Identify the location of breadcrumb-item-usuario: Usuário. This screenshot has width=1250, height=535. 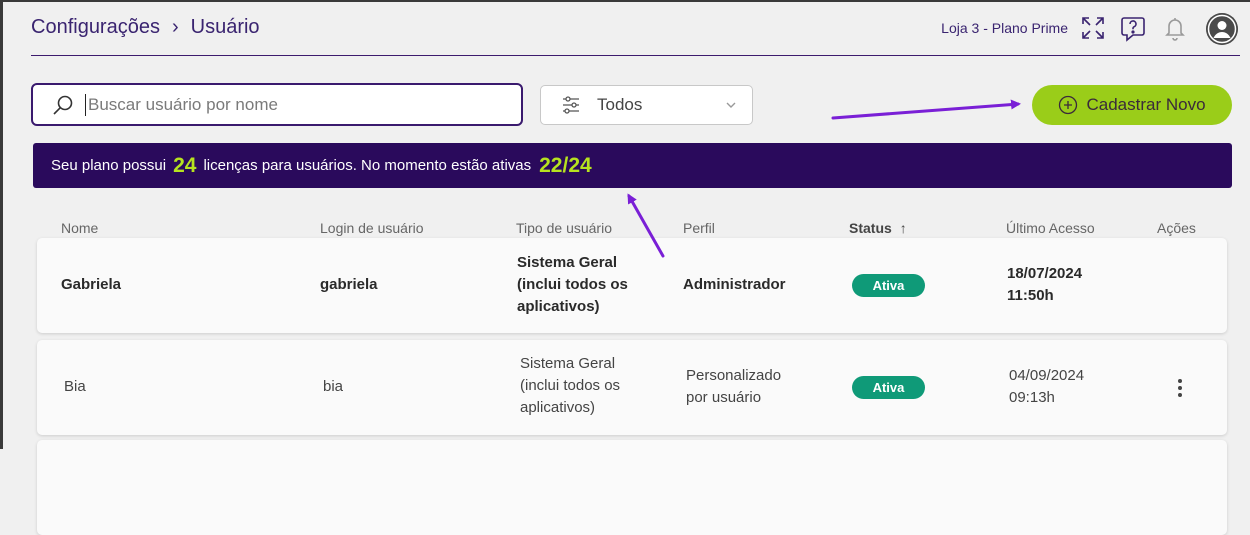
(225, 27).